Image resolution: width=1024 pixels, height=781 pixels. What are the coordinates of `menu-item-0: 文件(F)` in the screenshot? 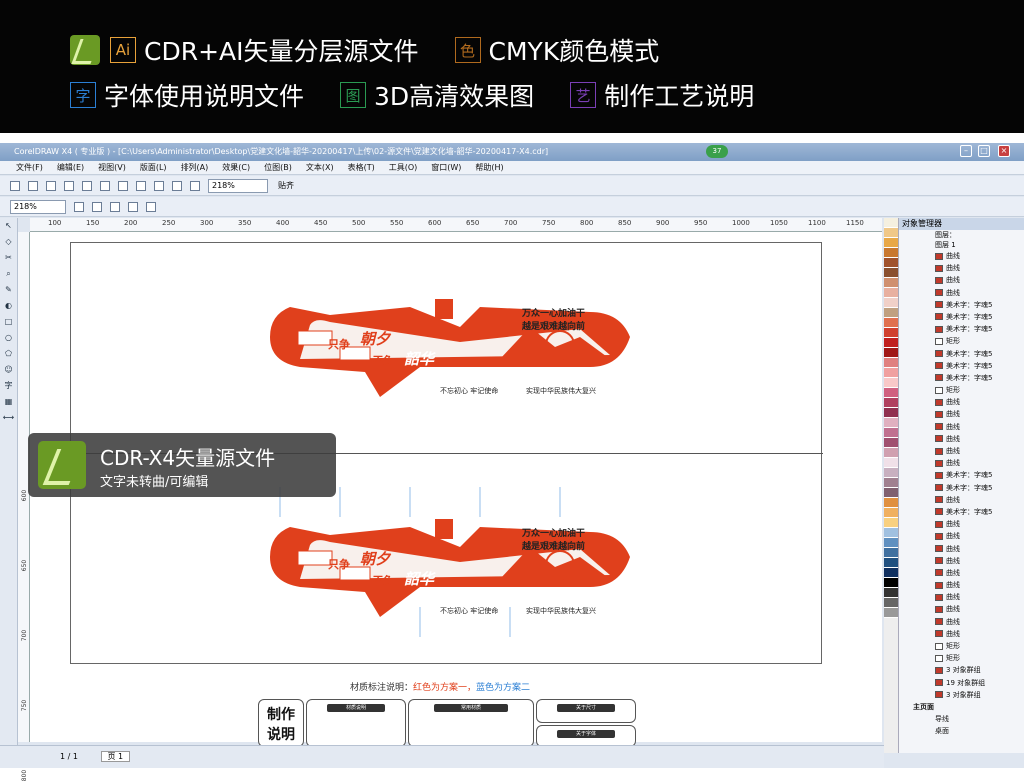 It's located at (29, 167).